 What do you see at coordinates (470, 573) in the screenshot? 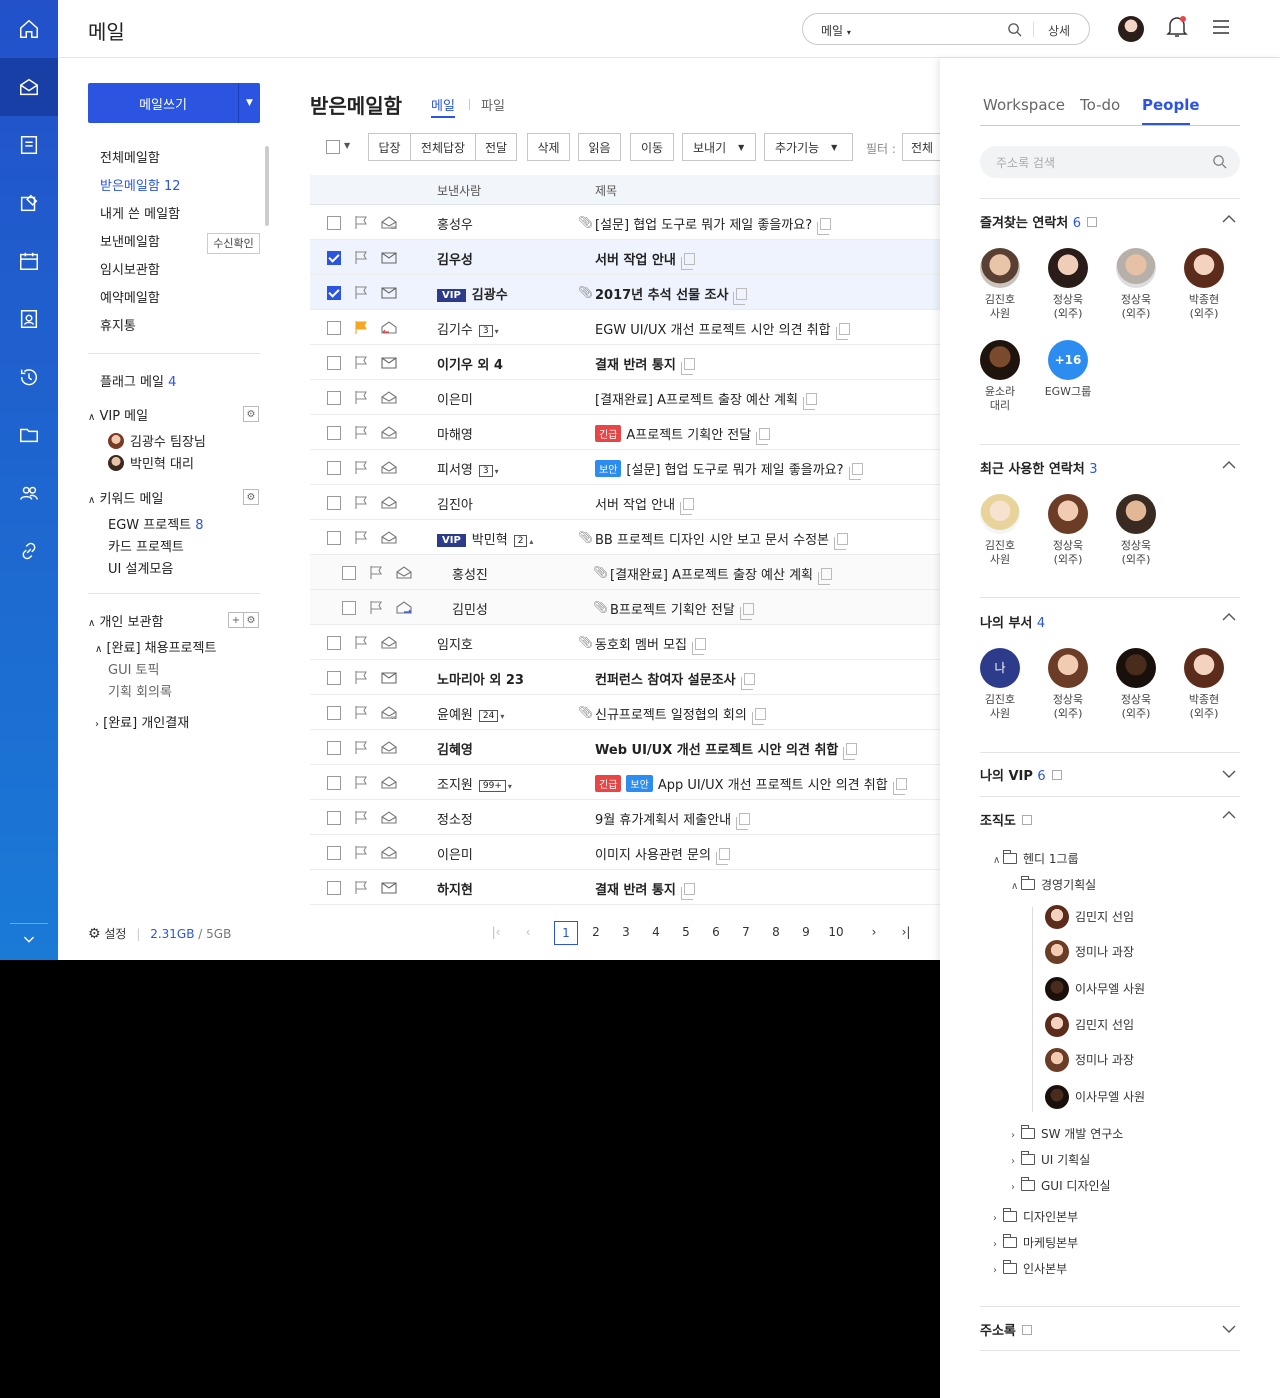
I see `sender-cell: 홍성진` at bounding box center [470, 573].